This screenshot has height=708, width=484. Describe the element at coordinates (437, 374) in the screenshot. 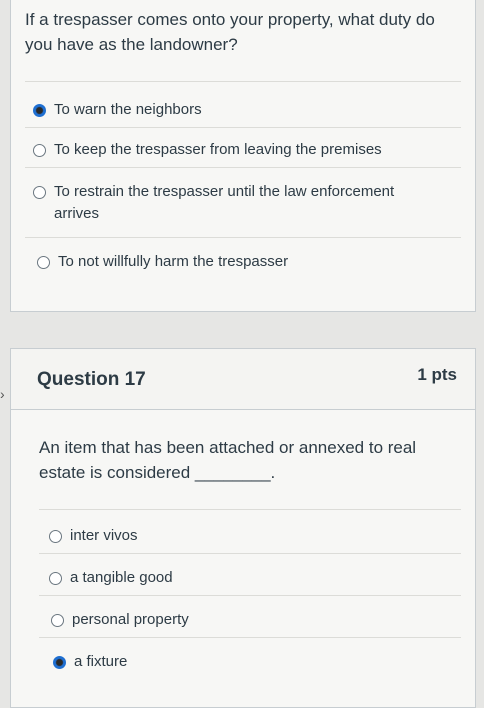

I see `question-points: 1 pts` at that location.